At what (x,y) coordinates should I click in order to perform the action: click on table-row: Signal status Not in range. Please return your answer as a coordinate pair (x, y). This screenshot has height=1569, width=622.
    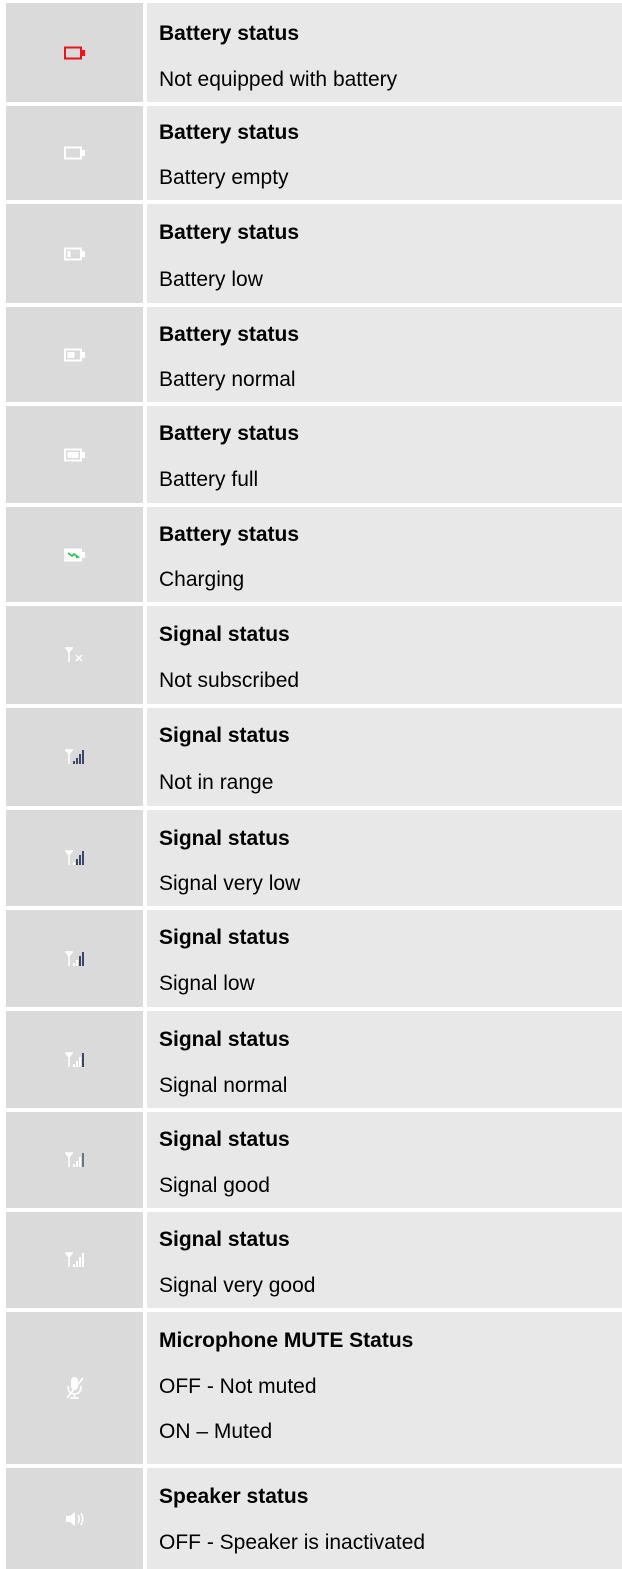
    Looking at the image, I should click on (314, 757).